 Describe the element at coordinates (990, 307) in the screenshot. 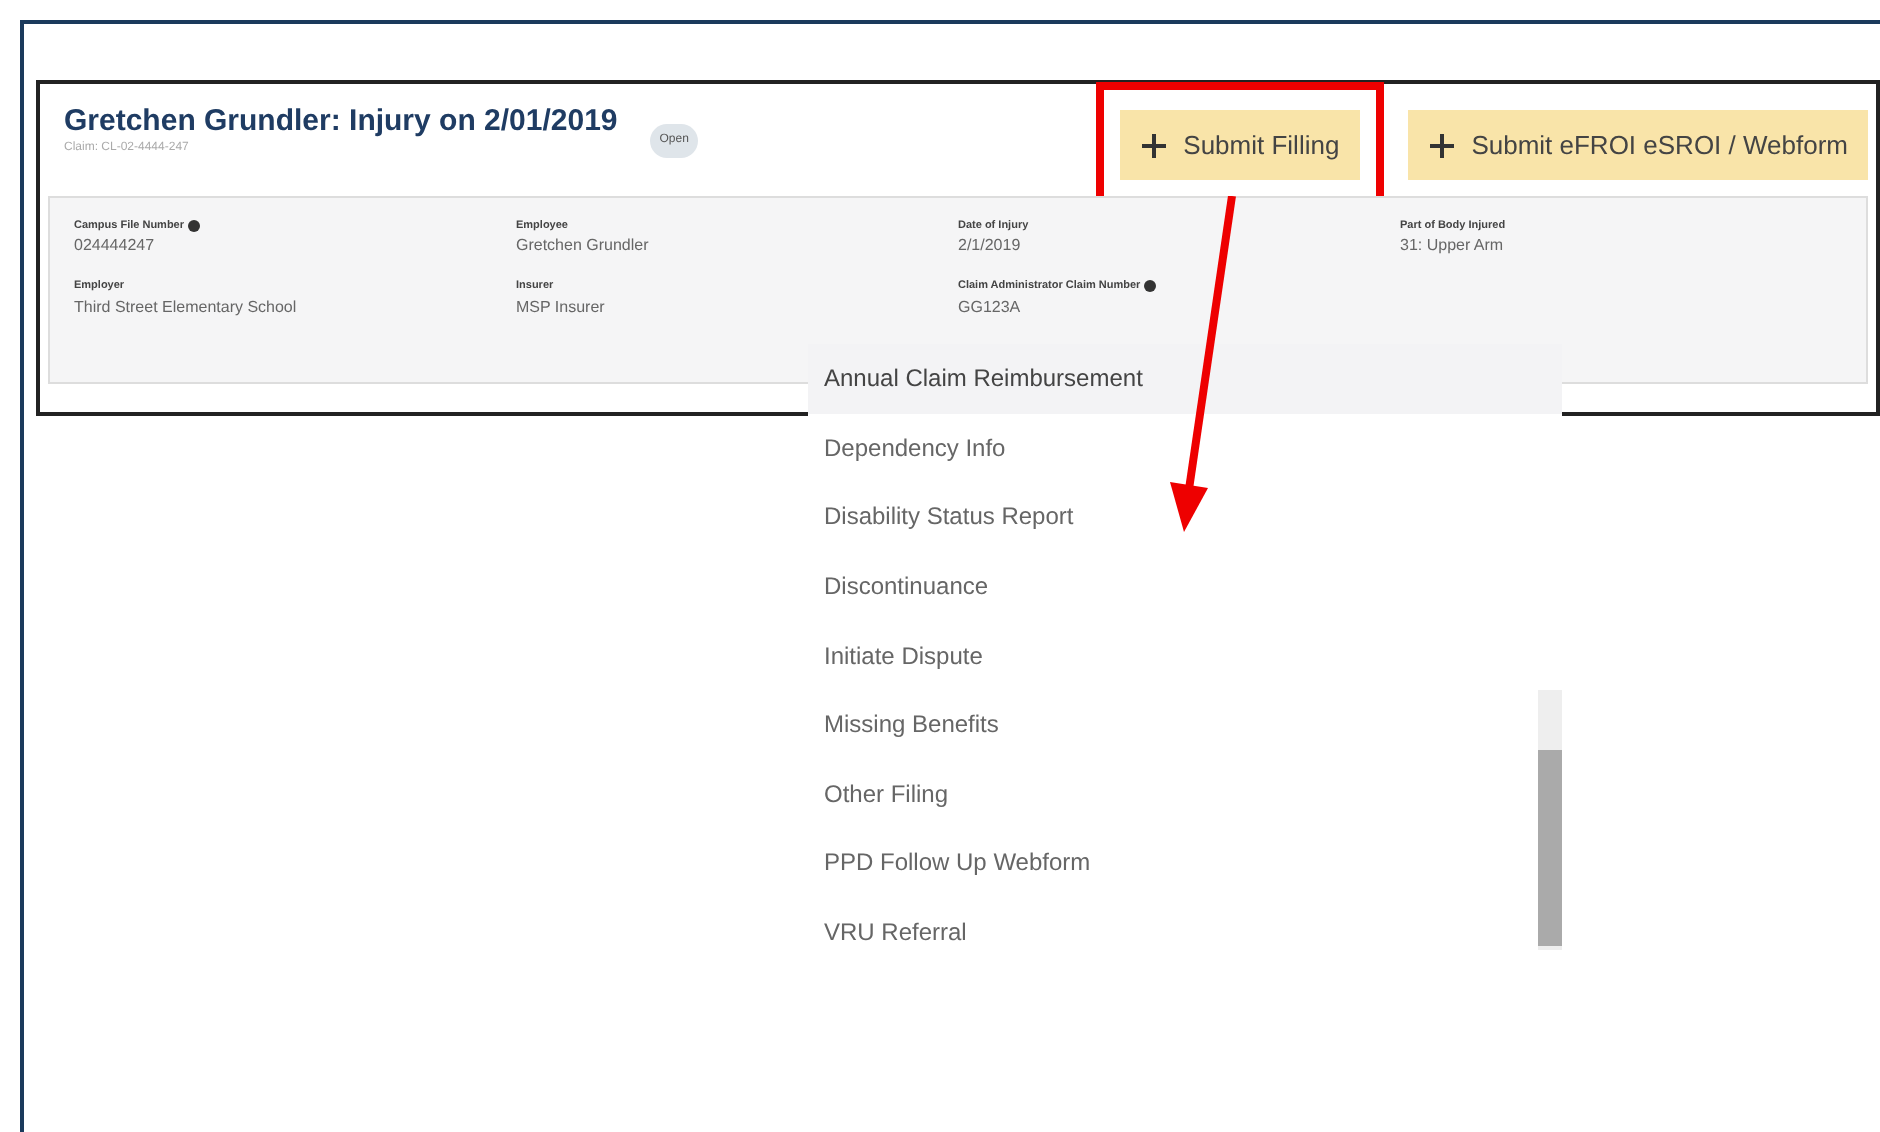

I see `field-value: GG123A` at that location.